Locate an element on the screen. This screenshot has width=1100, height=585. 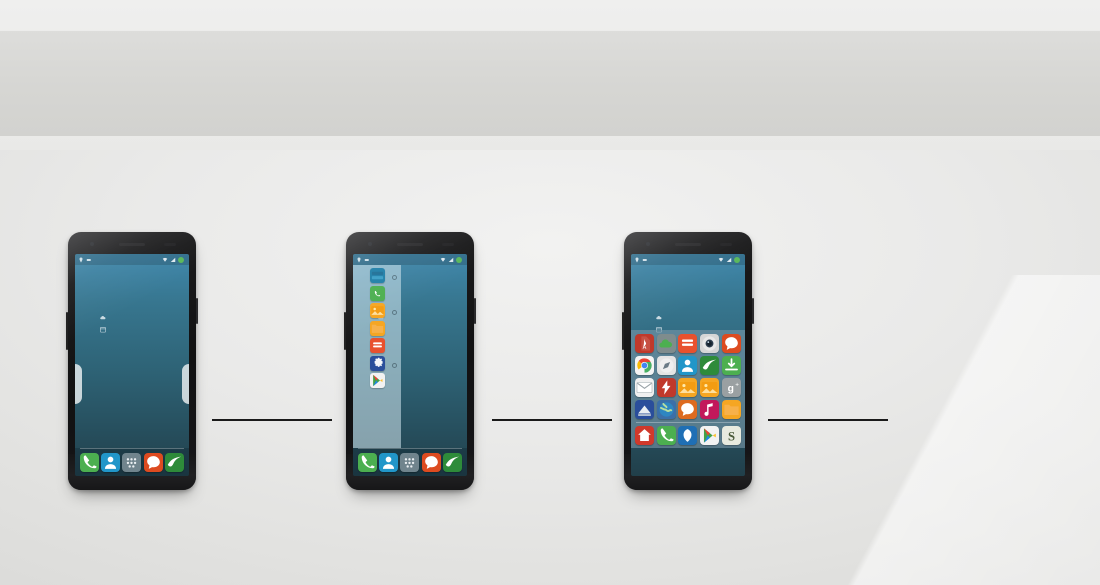
grid-phone is located at coordinates (666, 435).